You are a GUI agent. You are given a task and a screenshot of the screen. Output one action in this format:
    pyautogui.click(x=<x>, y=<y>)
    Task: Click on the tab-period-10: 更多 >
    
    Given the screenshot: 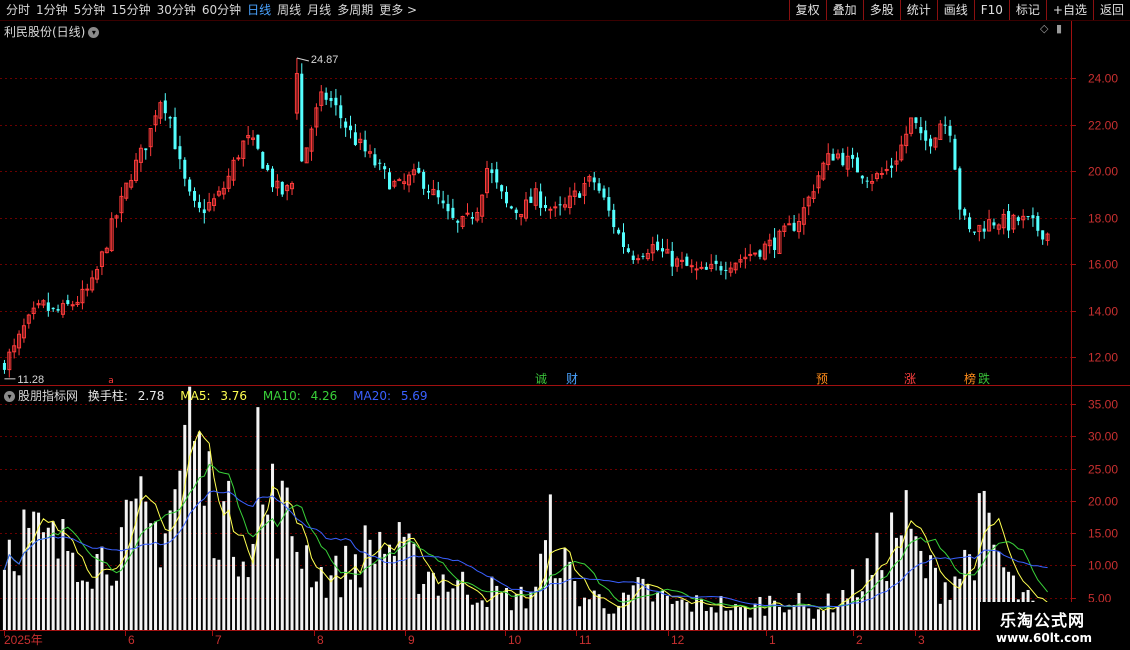 What is the action you would take?
    pyautogui.click(x=400, y=10)
    